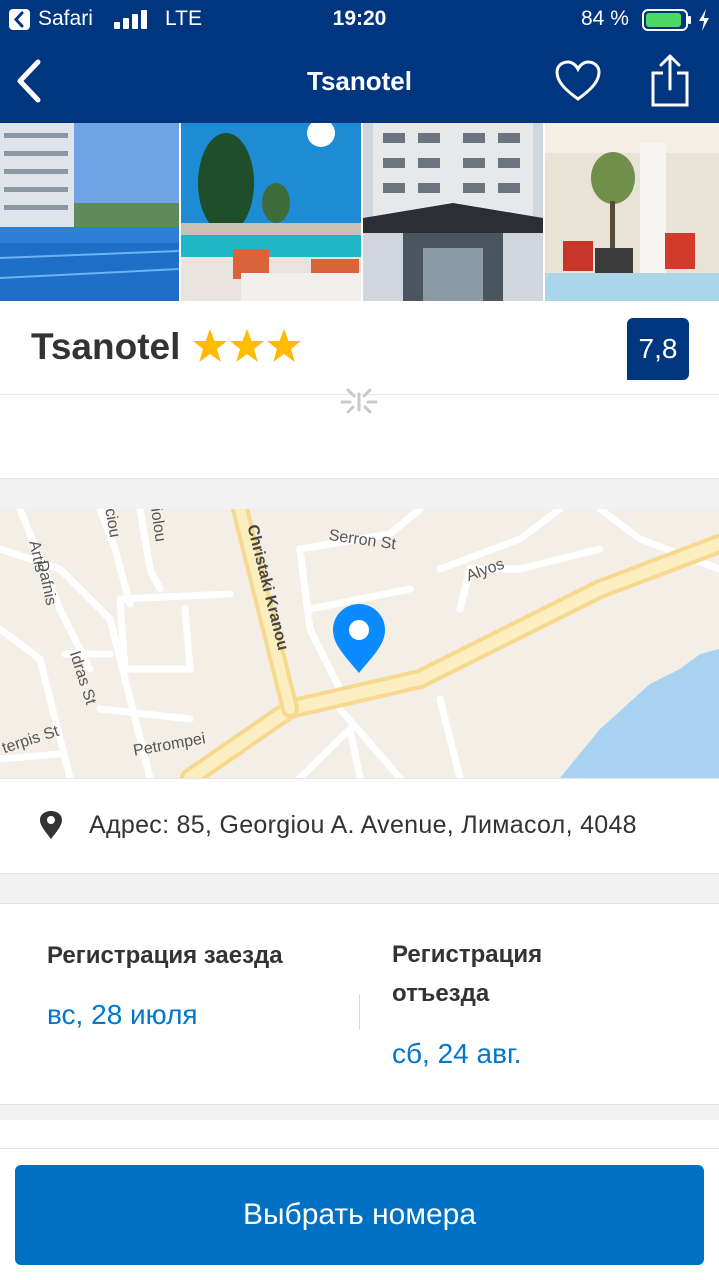  I want to click on page-title: Tsanotel, so click(359, 81).